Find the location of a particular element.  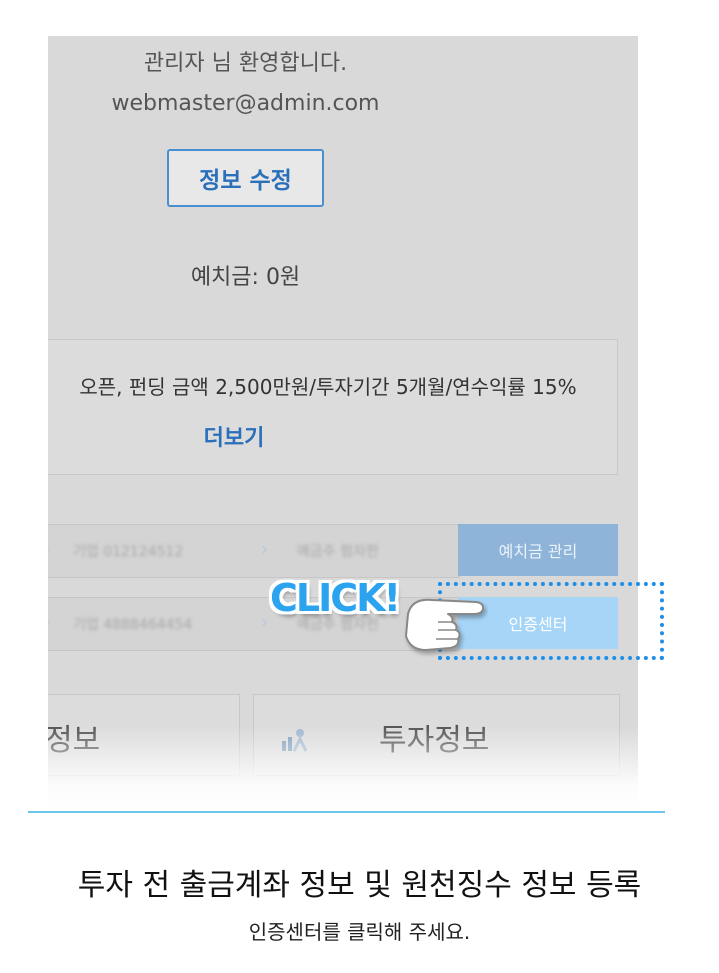

deposit-manage-button: 예치금 관리 is located at coordinates (538, 550).